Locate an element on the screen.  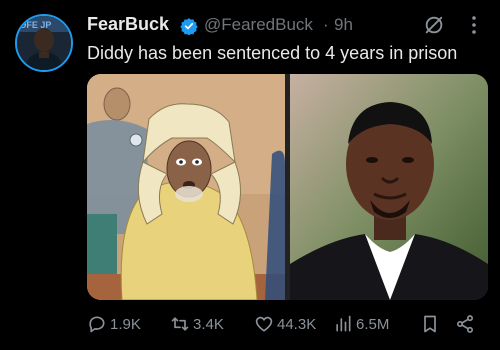
reply-button: 1.9K is located at coordinates (114, 324).